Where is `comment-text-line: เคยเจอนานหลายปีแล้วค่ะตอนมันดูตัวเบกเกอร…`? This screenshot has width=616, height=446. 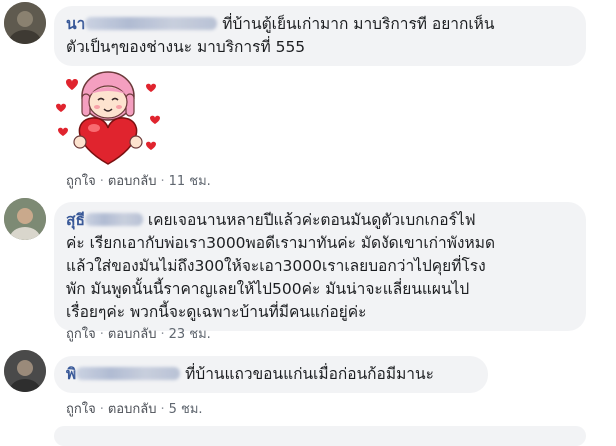
comment-text-line: เคยเจอนานหลายปีแล้วค่ะตอนมันดูตัวเบกเกอร… is located at coordinates (311, 220).